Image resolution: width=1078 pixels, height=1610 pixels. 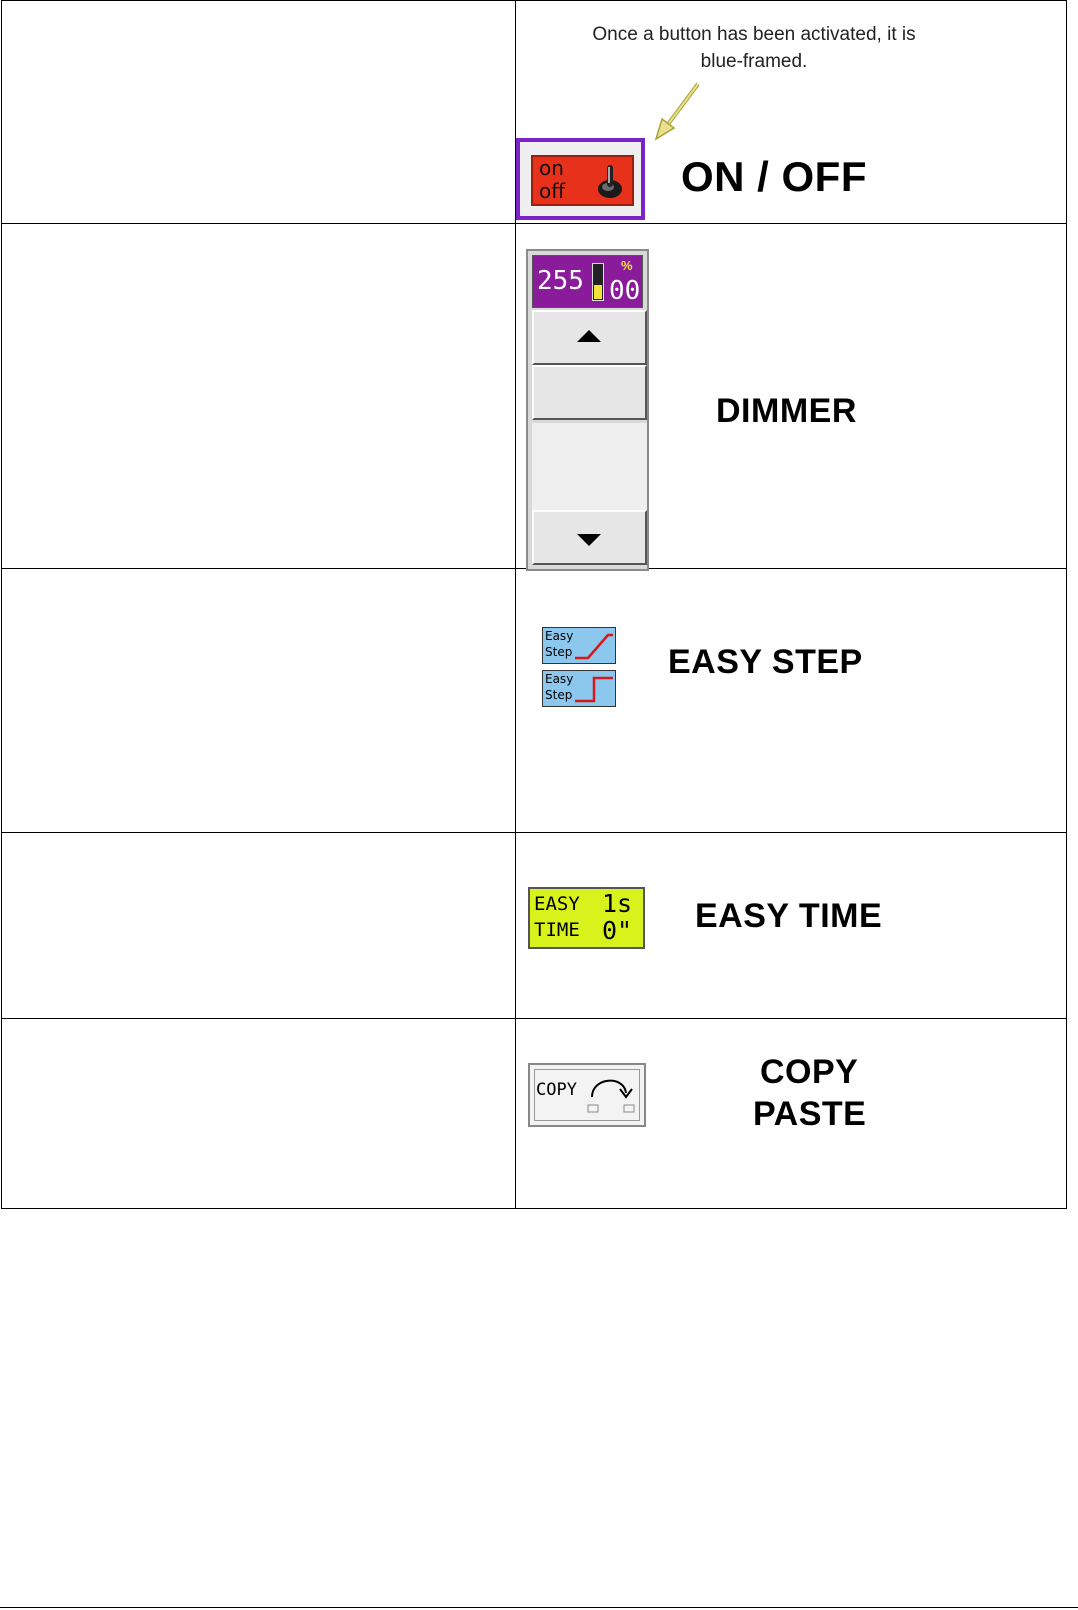 What do you see at coordinates (589, 467) in the screenshot?
I see `dimmer-track` at bounding box center [589, 467].